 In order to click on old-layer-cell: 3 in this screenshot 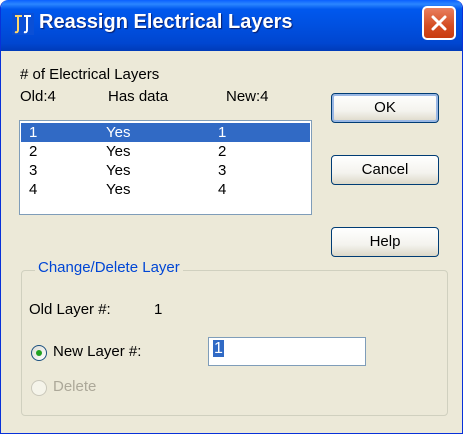, I will do `click(33, 170)`.